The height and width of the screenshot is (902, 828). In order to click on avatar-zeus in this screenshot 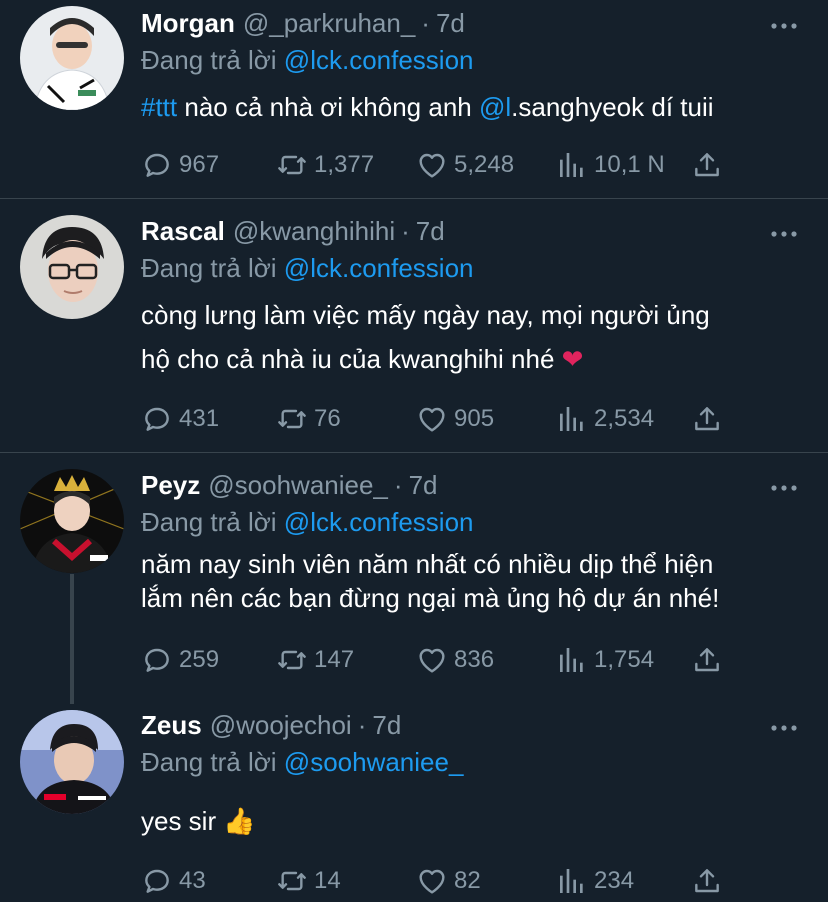, I will do `click(72, 762)`.